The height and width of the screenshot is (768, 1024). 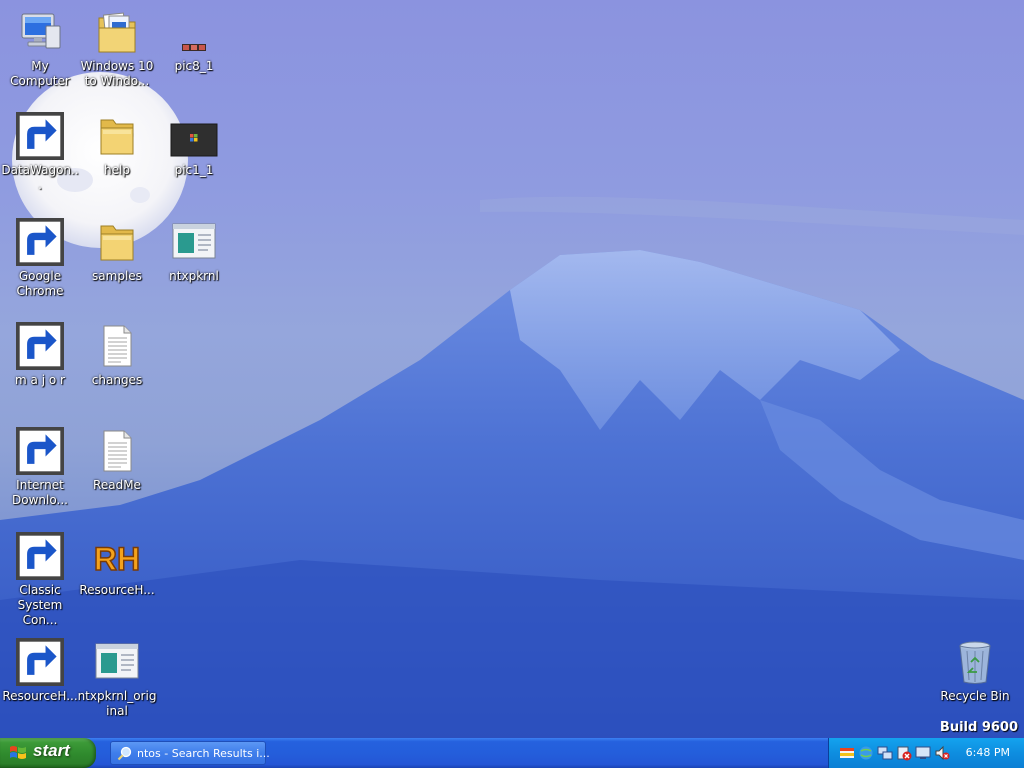 What do you see at coordinates (117, 703) in the screenshot?
I see `desktop-icon-label: ntxpkrnl_original` at bounding box center [117, 703].